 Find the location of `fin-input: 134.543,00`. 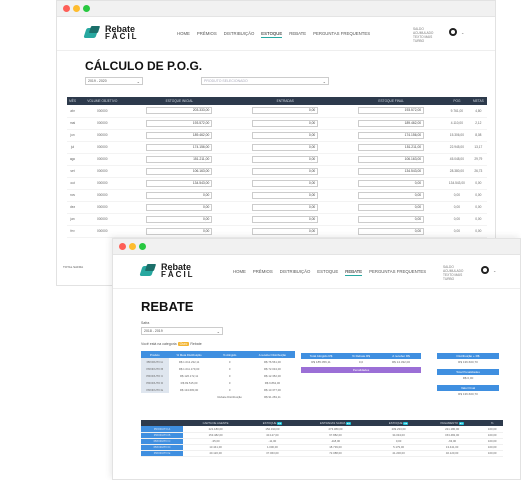

fin-input: 134.543,00 is located at coordinates (391, 171).